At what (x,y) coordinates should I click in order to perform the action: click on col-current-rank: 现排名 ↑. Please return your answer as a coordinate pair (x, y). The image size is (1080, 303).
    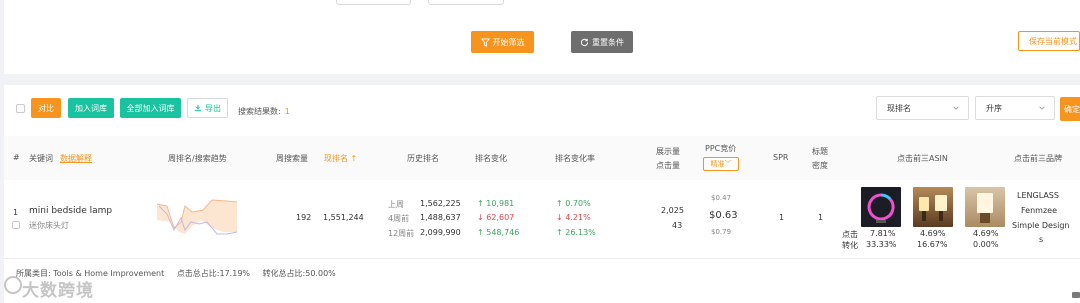
    Looking at the image, I should click on (340, 158).